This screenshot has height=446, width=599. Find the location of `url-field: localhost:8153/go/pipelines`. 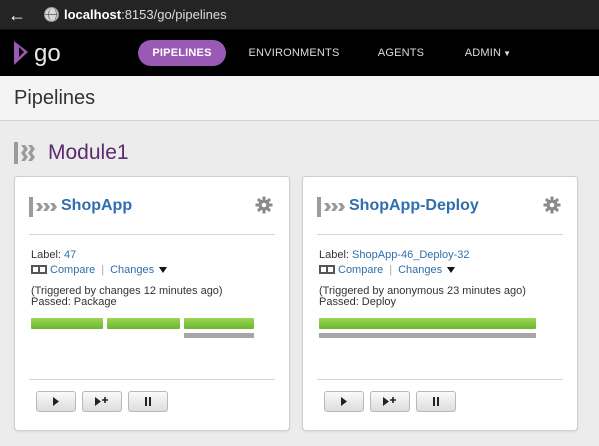

url-field: localhost:8153/go/pipelines is located at coordinates (145, 15).